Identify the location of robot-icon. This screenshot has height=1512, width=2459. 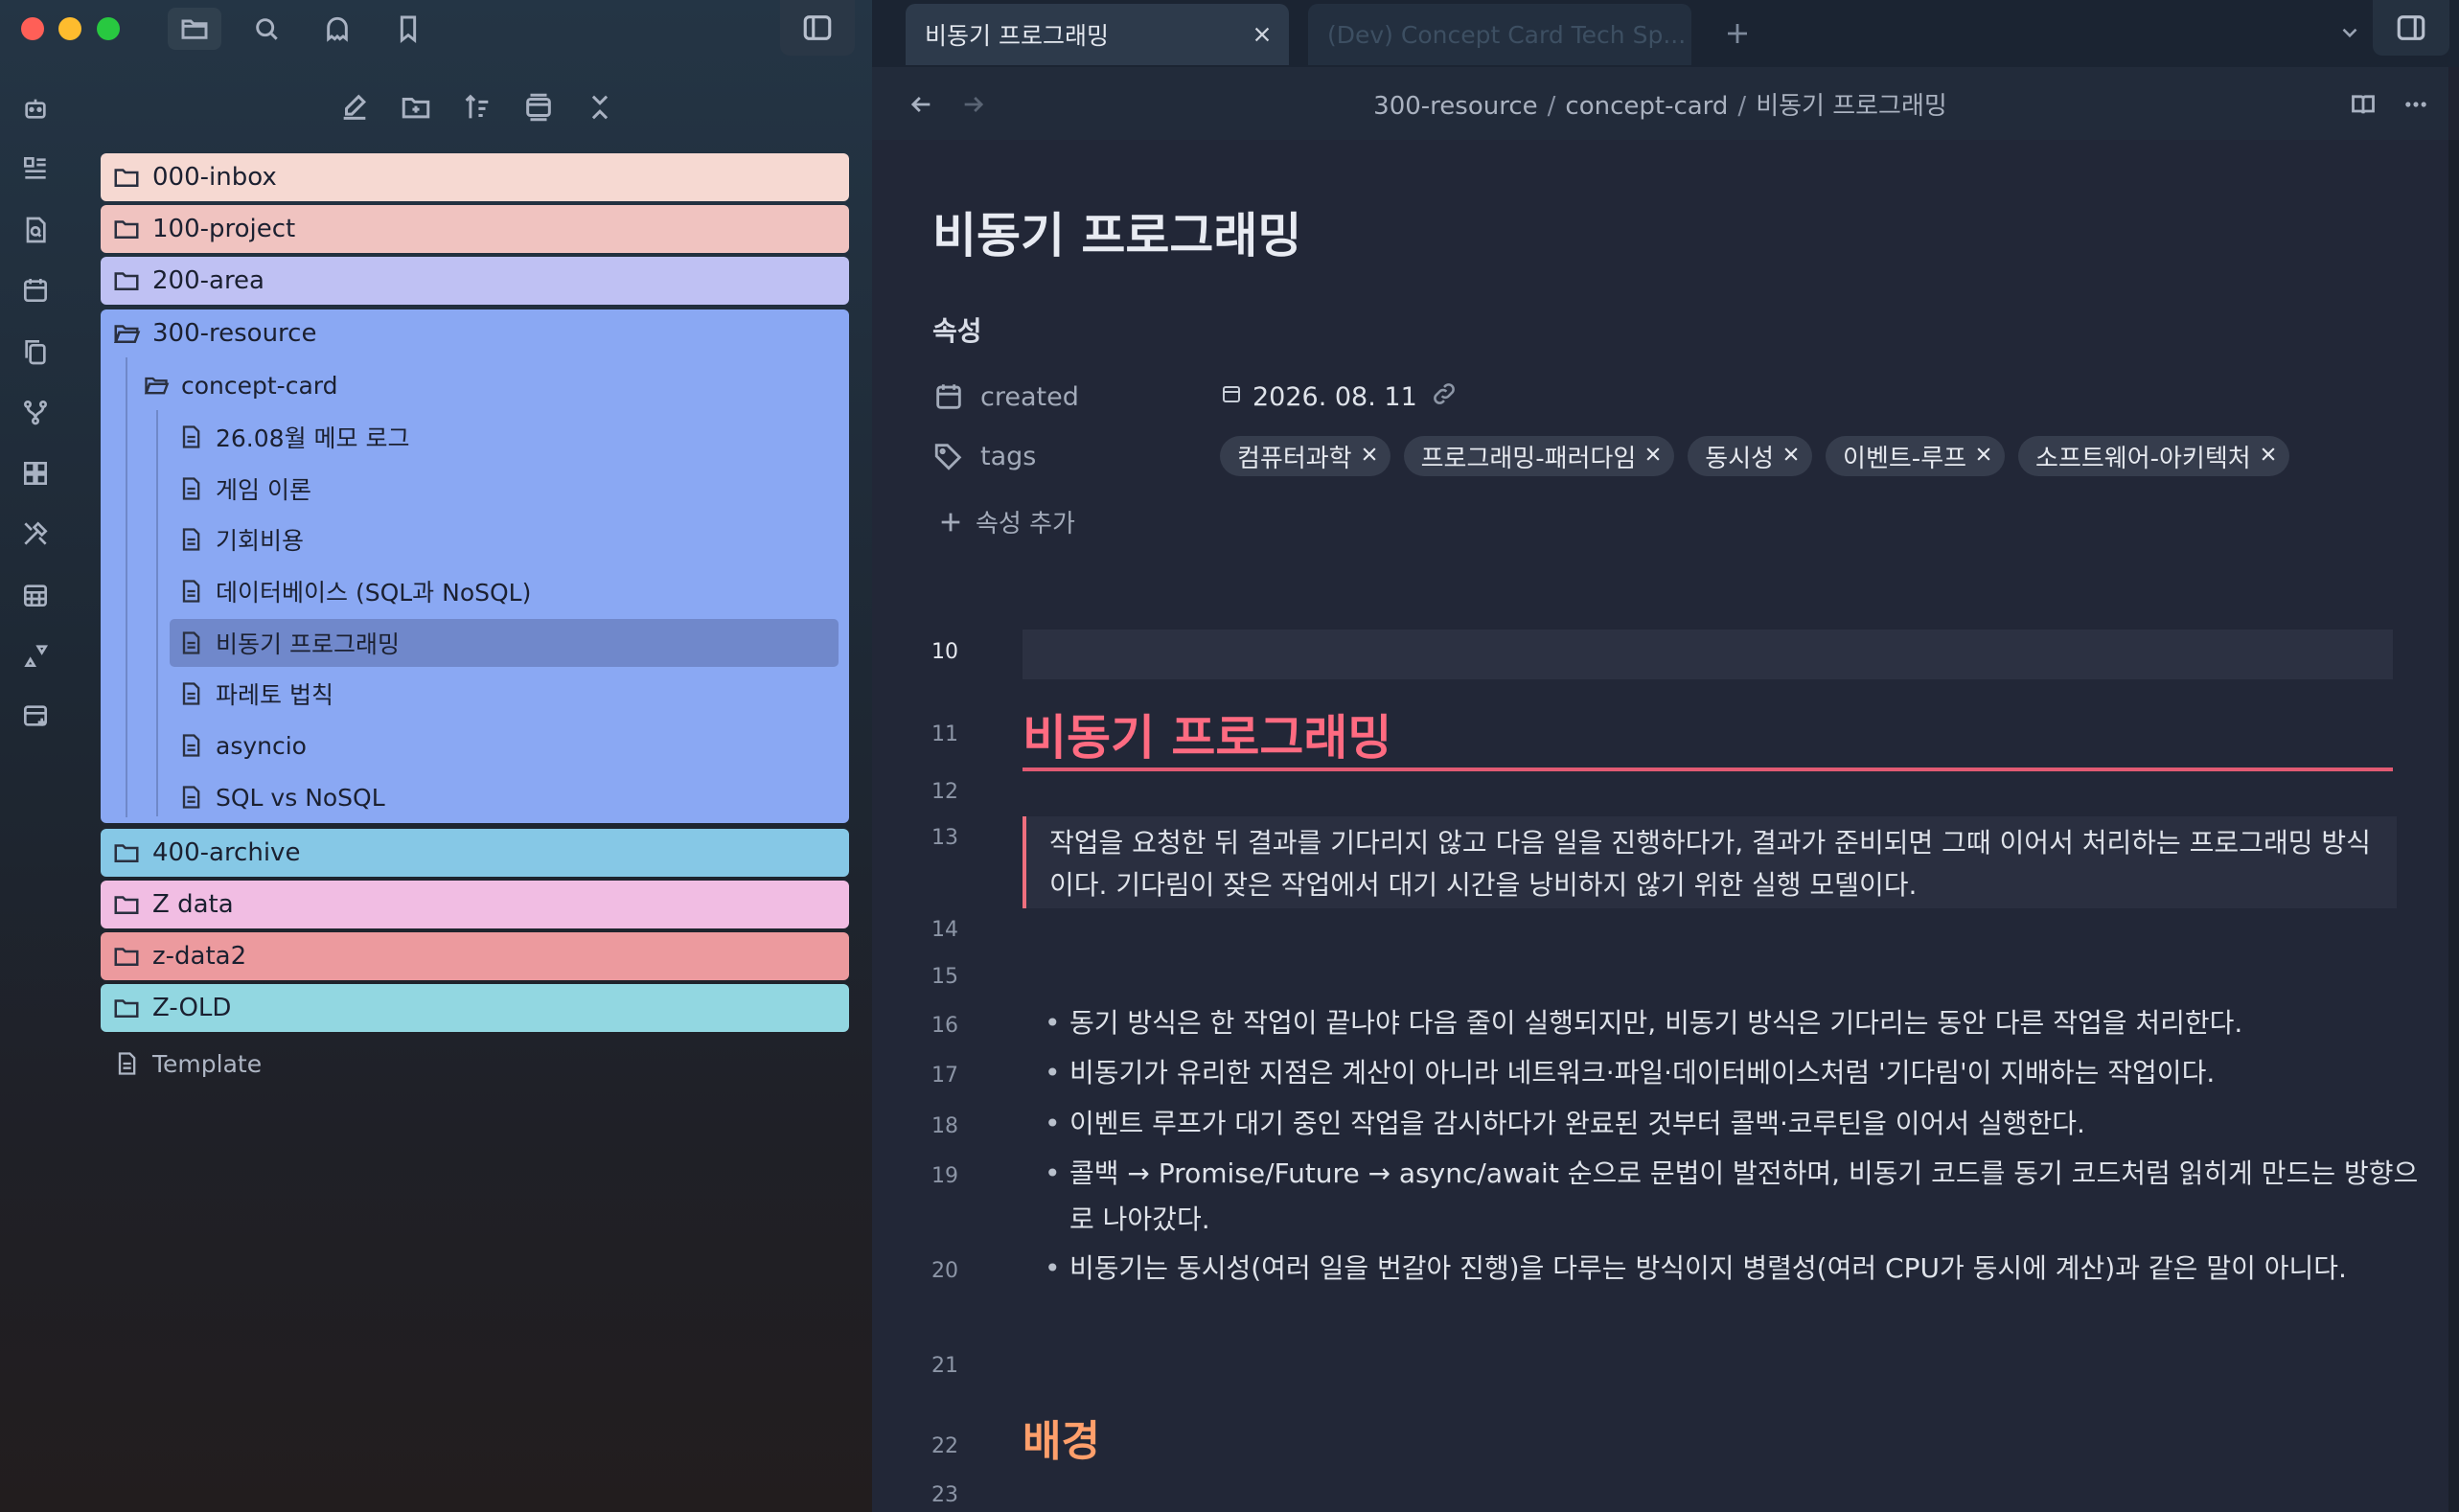
(36, 109).